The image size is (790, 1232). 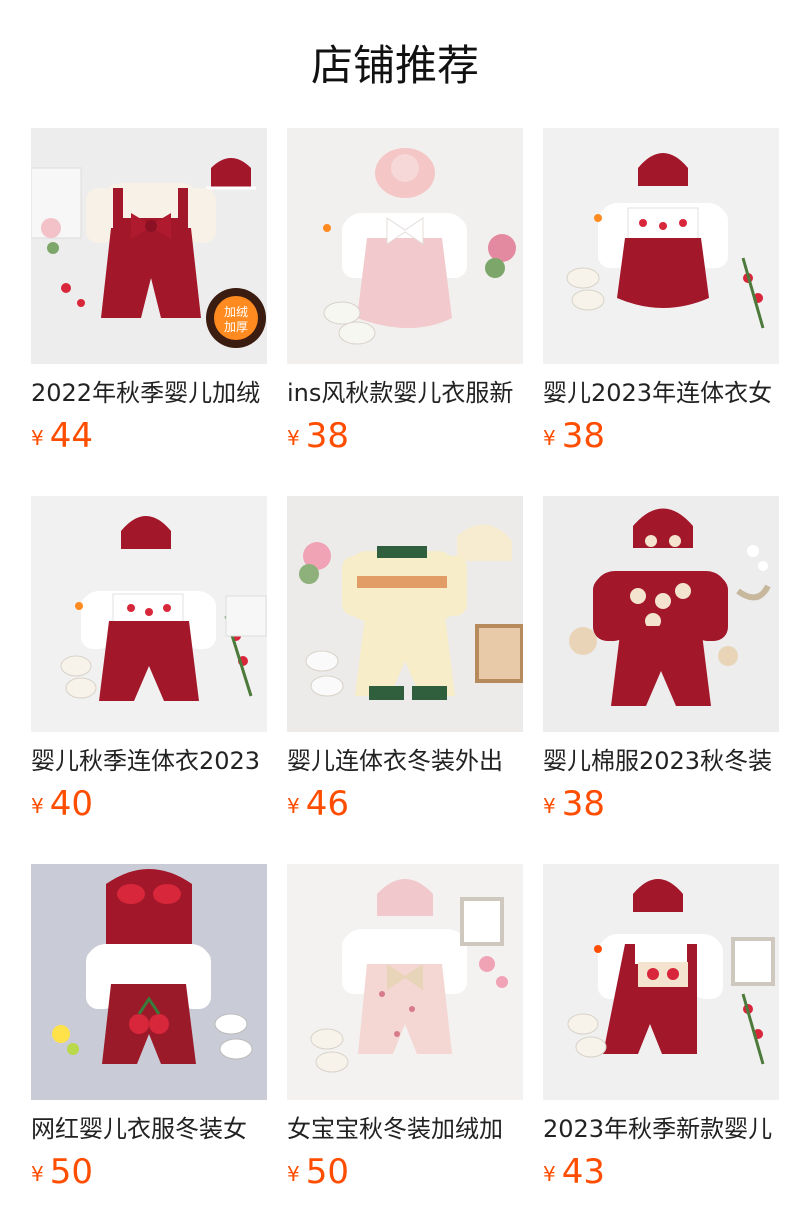 What do you see at coordinates (405, 1129) in the screenshot?
I see `product-name: 女宝宝秋冬装加绒加` at bounding box center [405, 1129].